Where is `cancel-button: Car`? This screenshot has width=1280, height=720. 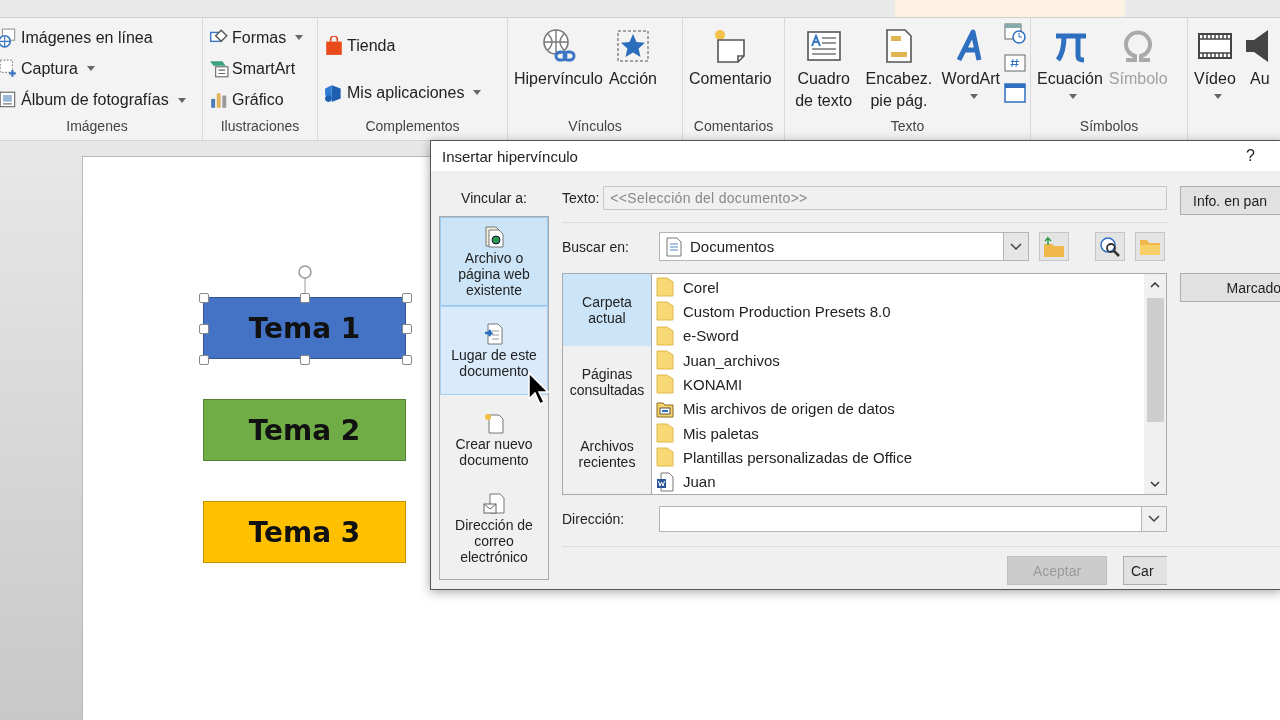 cancel-button: Car is located at coordinates (1145, 570).